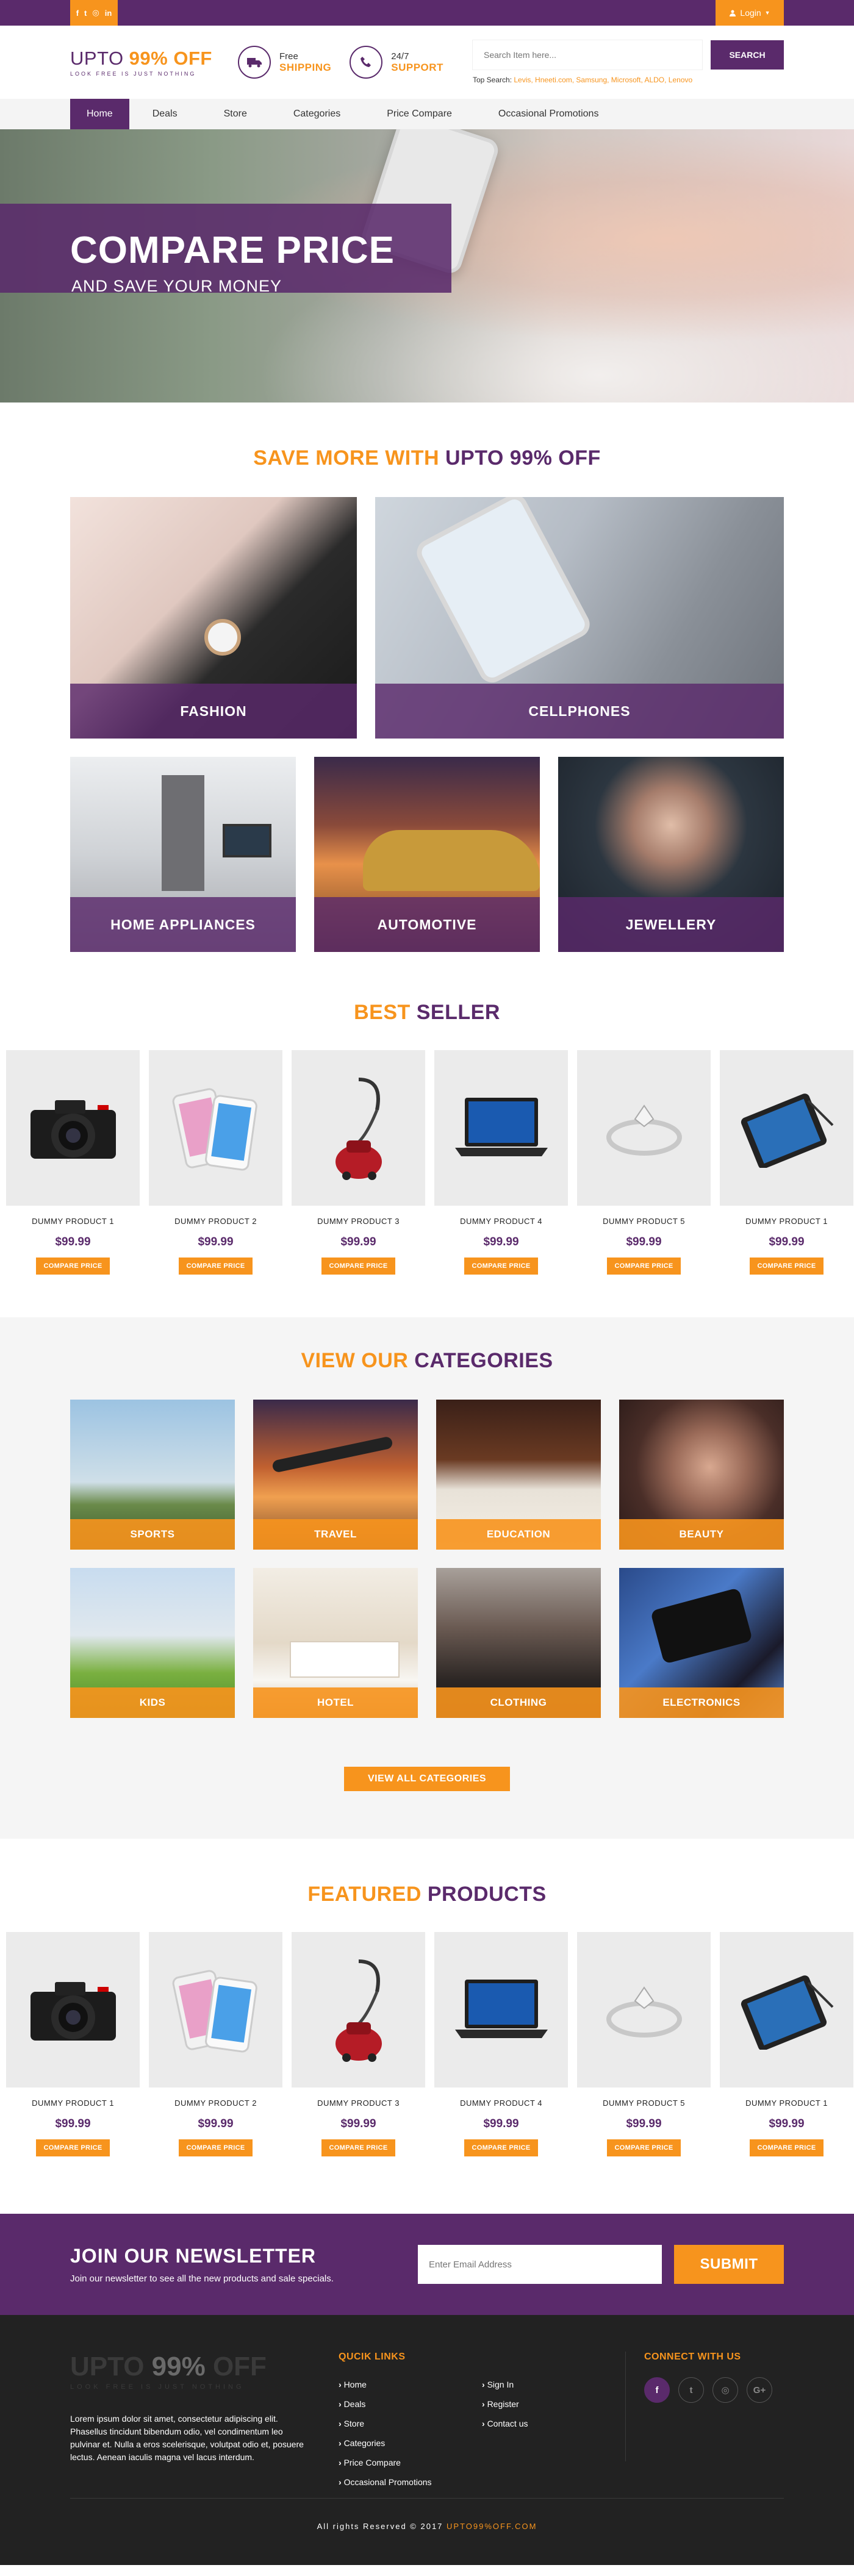 The image size is (854, 2576). What do you see at coordinates (553, 2384) in the screenshot?
I see `footer-link-sign-in: Sign In` at bounding box center [553, 2384].